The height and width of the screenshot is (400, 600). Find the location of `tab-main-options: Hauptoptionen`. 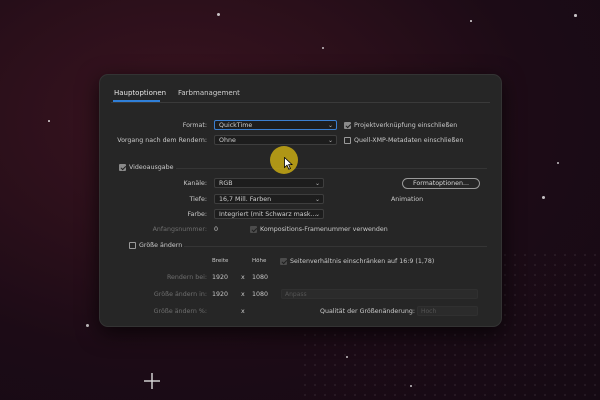

tab-main-options: Hauptoptionen is located at coordinates (140, 93).